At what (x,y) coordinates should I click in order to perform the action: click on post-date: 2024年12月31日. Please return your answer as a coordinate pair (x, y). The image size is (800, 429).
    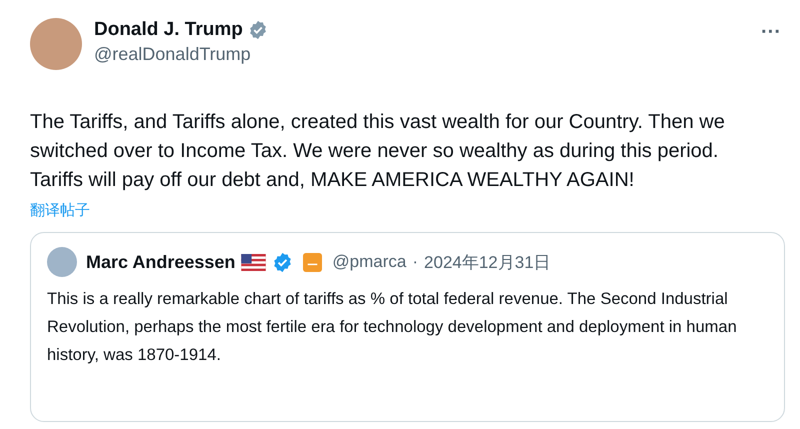
    Looking at the image, I should click on (487, 262).